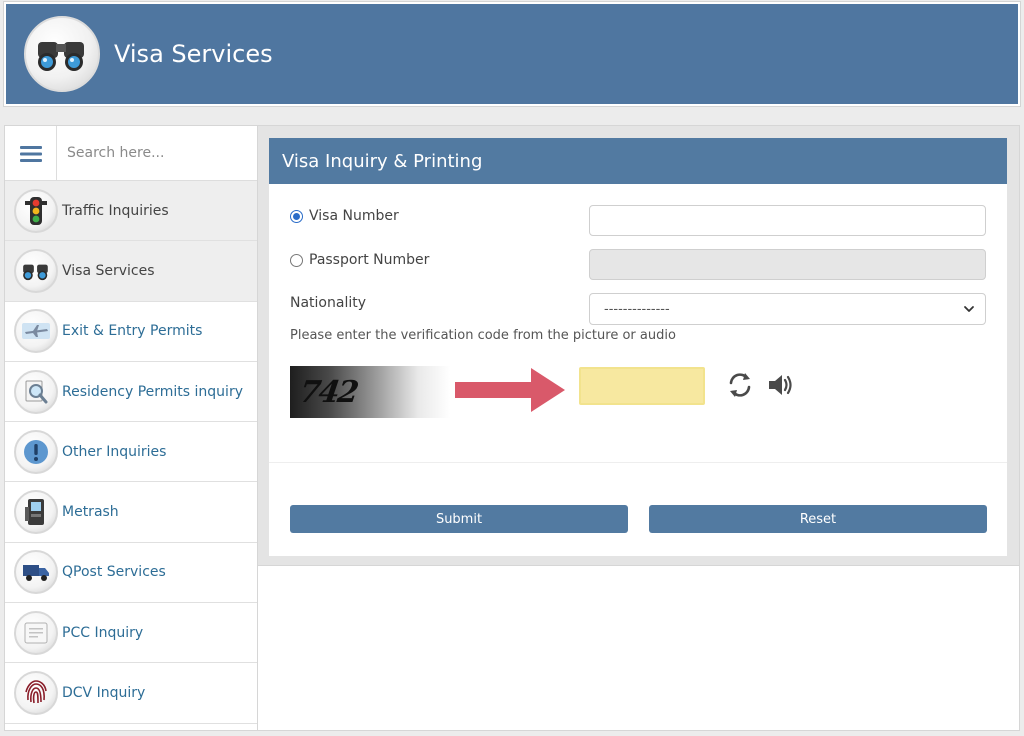  Describe the element at coordinates (114, 572) in the screenshot. I see `sidebar-item-label: QPost Services` at that location.